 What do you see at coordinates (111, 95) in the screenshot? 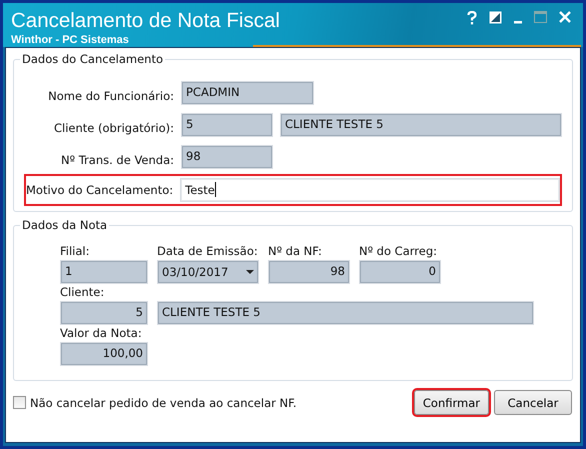
I see `field-label: Nome do Funcionário:` at bounding box center [111, 95].